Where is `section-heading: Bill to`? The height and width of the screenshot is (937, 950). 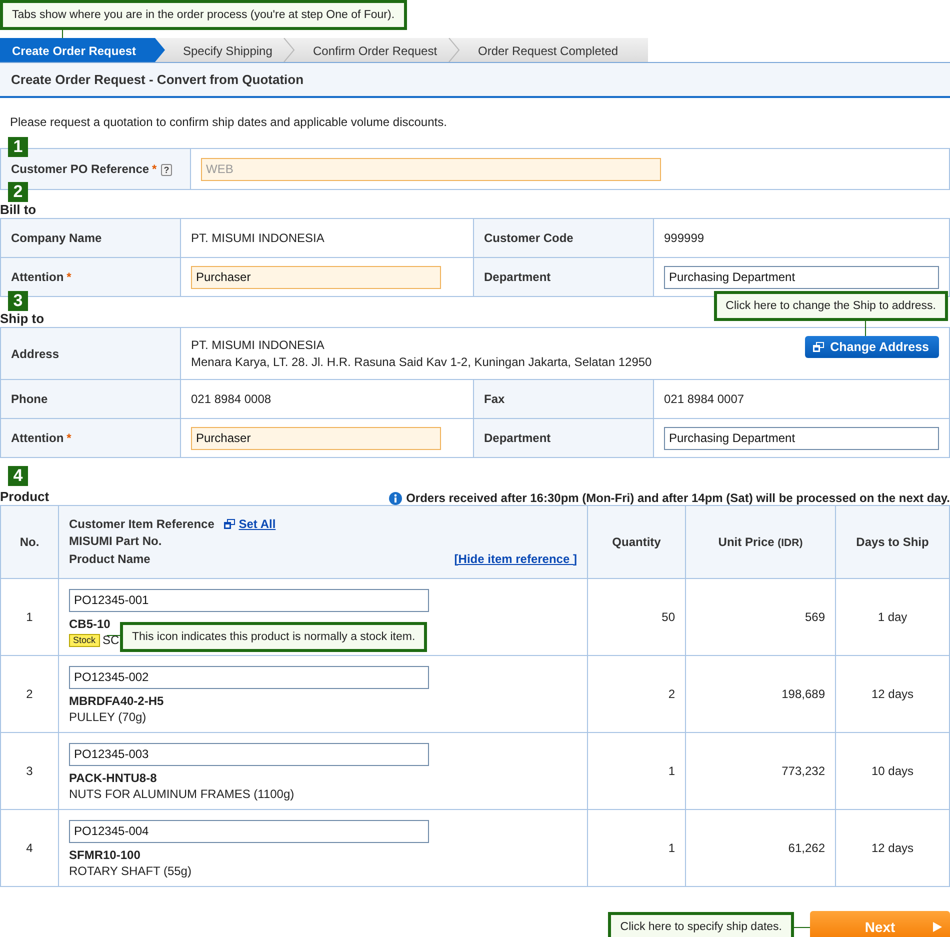
section-heading: Bill to is located at coordinates (18, 210).